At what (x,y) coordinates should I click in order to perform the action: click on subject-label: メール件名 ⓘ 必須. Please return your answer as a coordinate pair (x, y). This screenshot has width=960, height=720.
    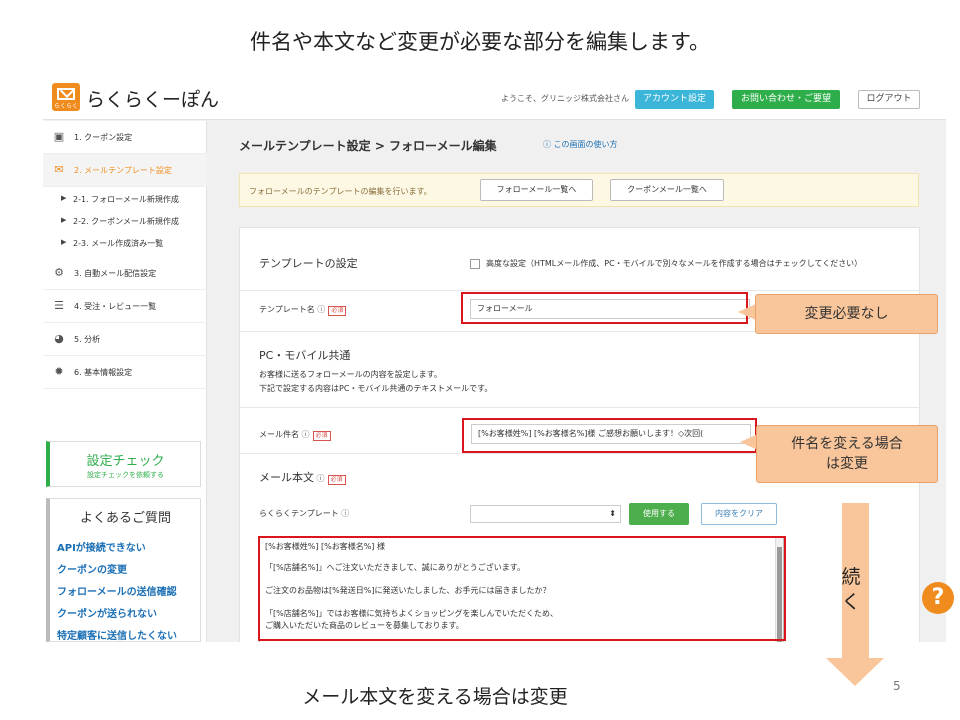
    Looking at the image, I should click on (295, 435).